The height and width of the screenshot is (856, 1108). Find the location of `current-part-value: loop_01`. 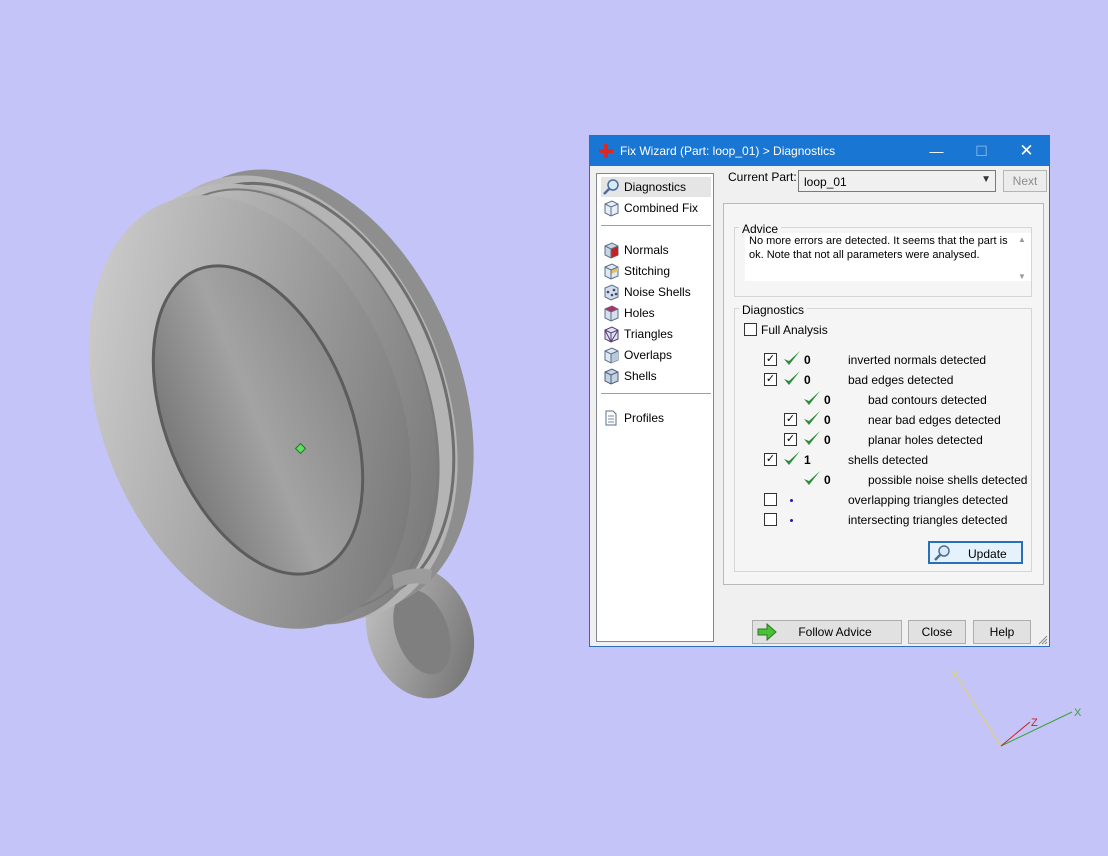

current-part-value: loop_01 is located at coordinates (825, 182).